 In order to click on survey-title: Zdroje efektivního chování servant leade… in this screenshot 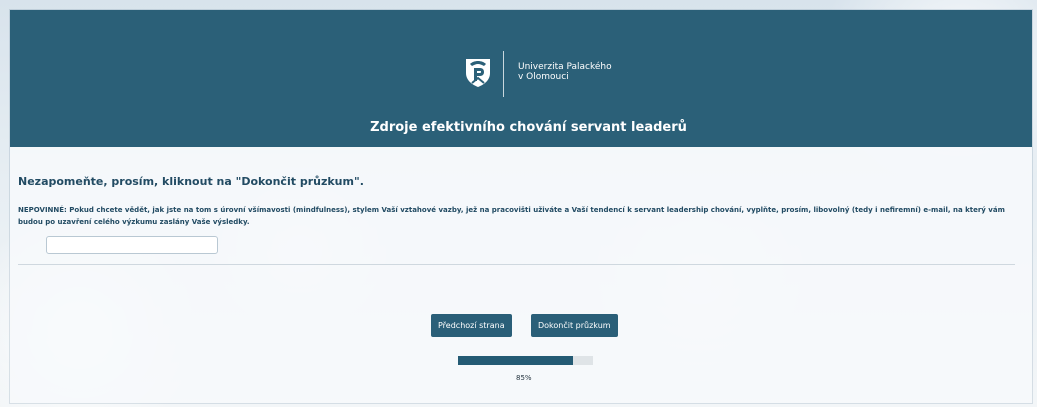, I will do `click(528, 127)`.